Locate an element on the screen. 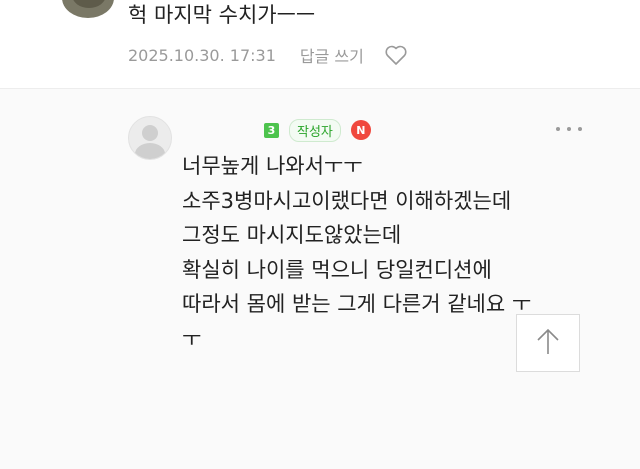 The image size is (640, 469). comment-date: 2025.10.30. 17:31 is located at coordinates (202, 55).